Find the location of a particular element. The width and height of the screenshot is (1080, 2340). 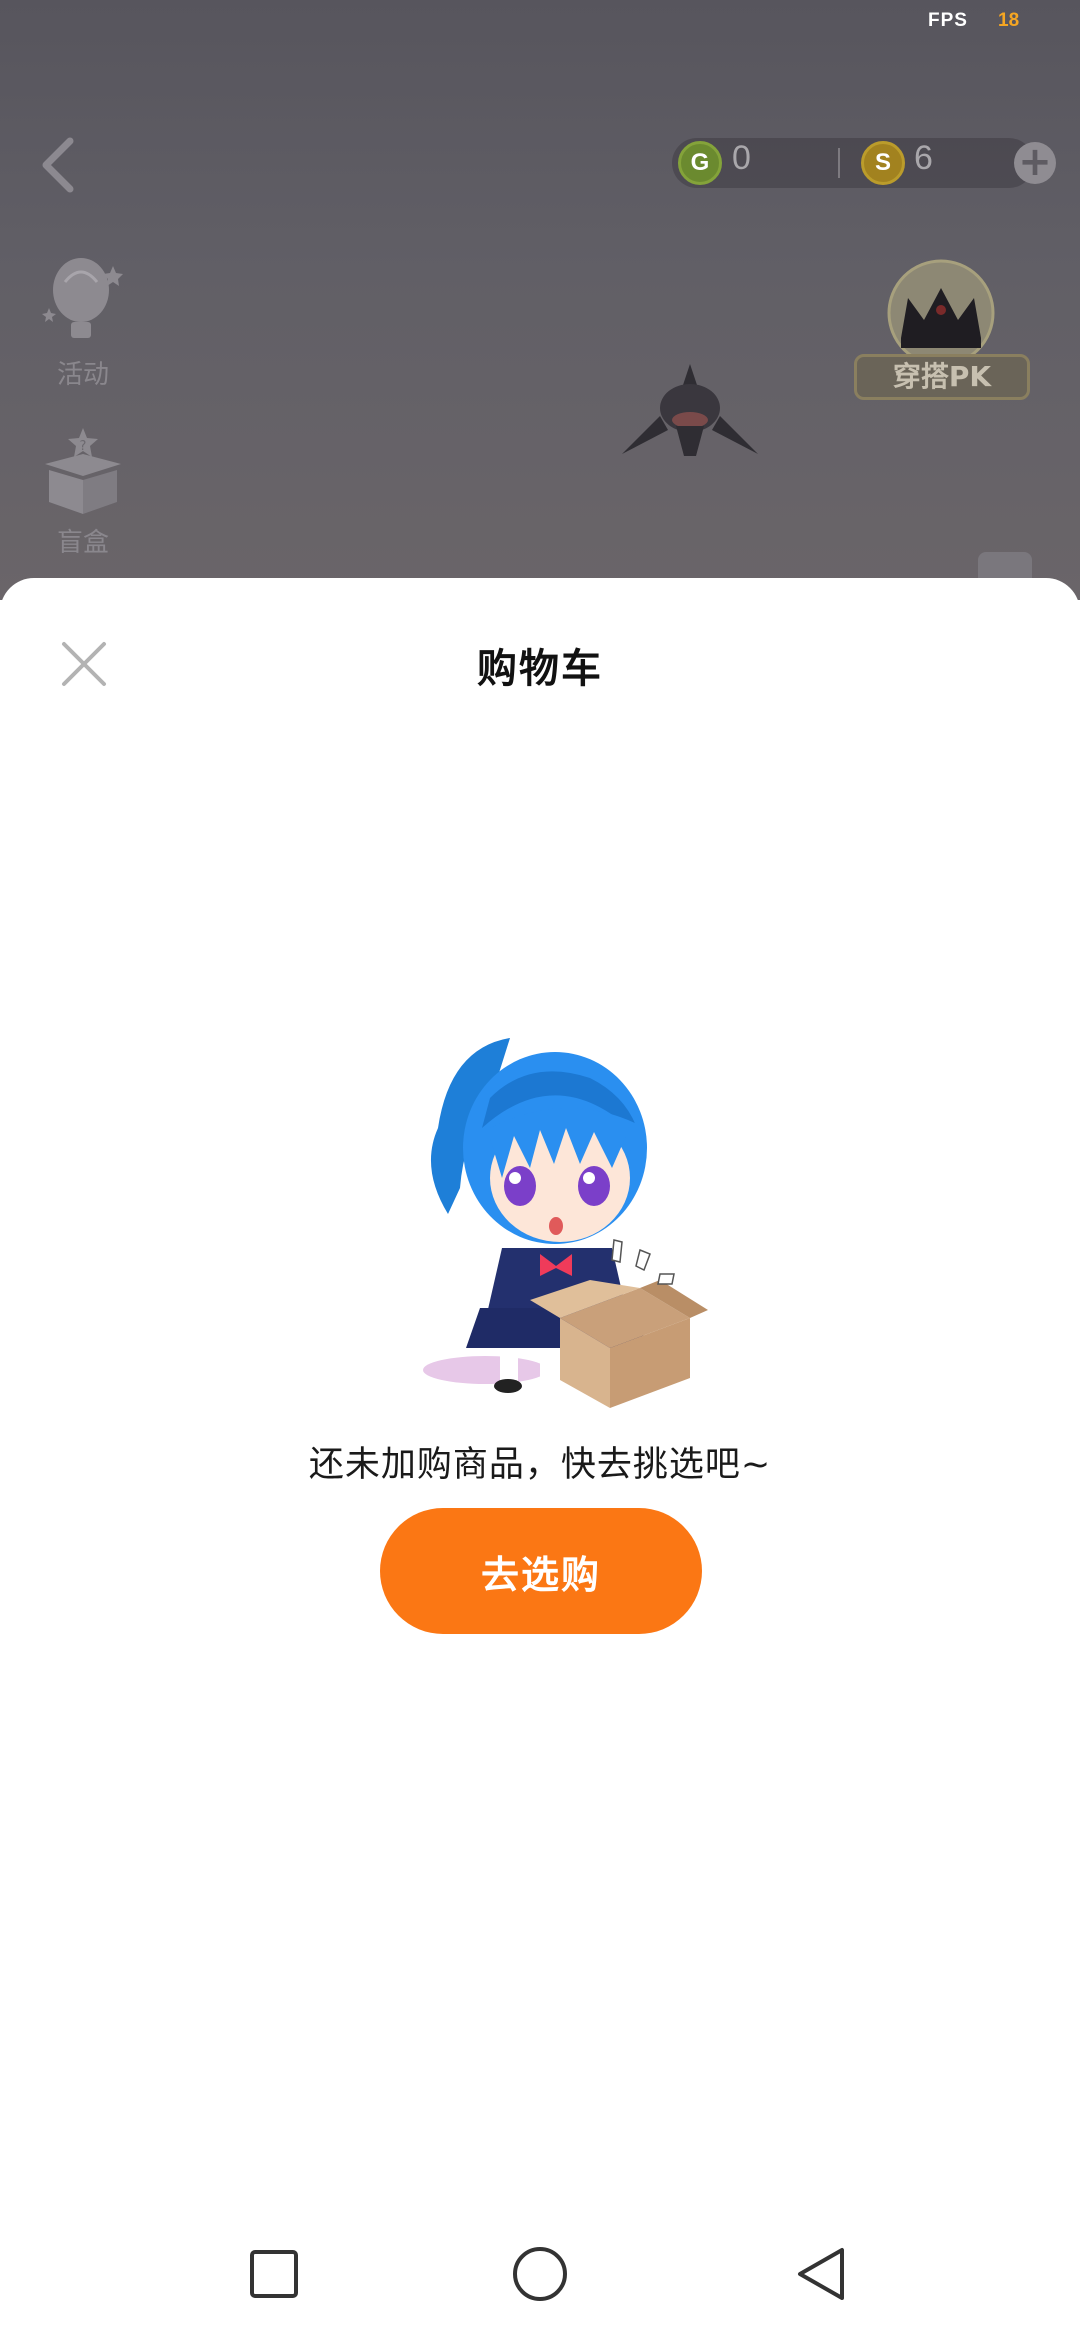

square-icon is located at coordinates (274, 2274).